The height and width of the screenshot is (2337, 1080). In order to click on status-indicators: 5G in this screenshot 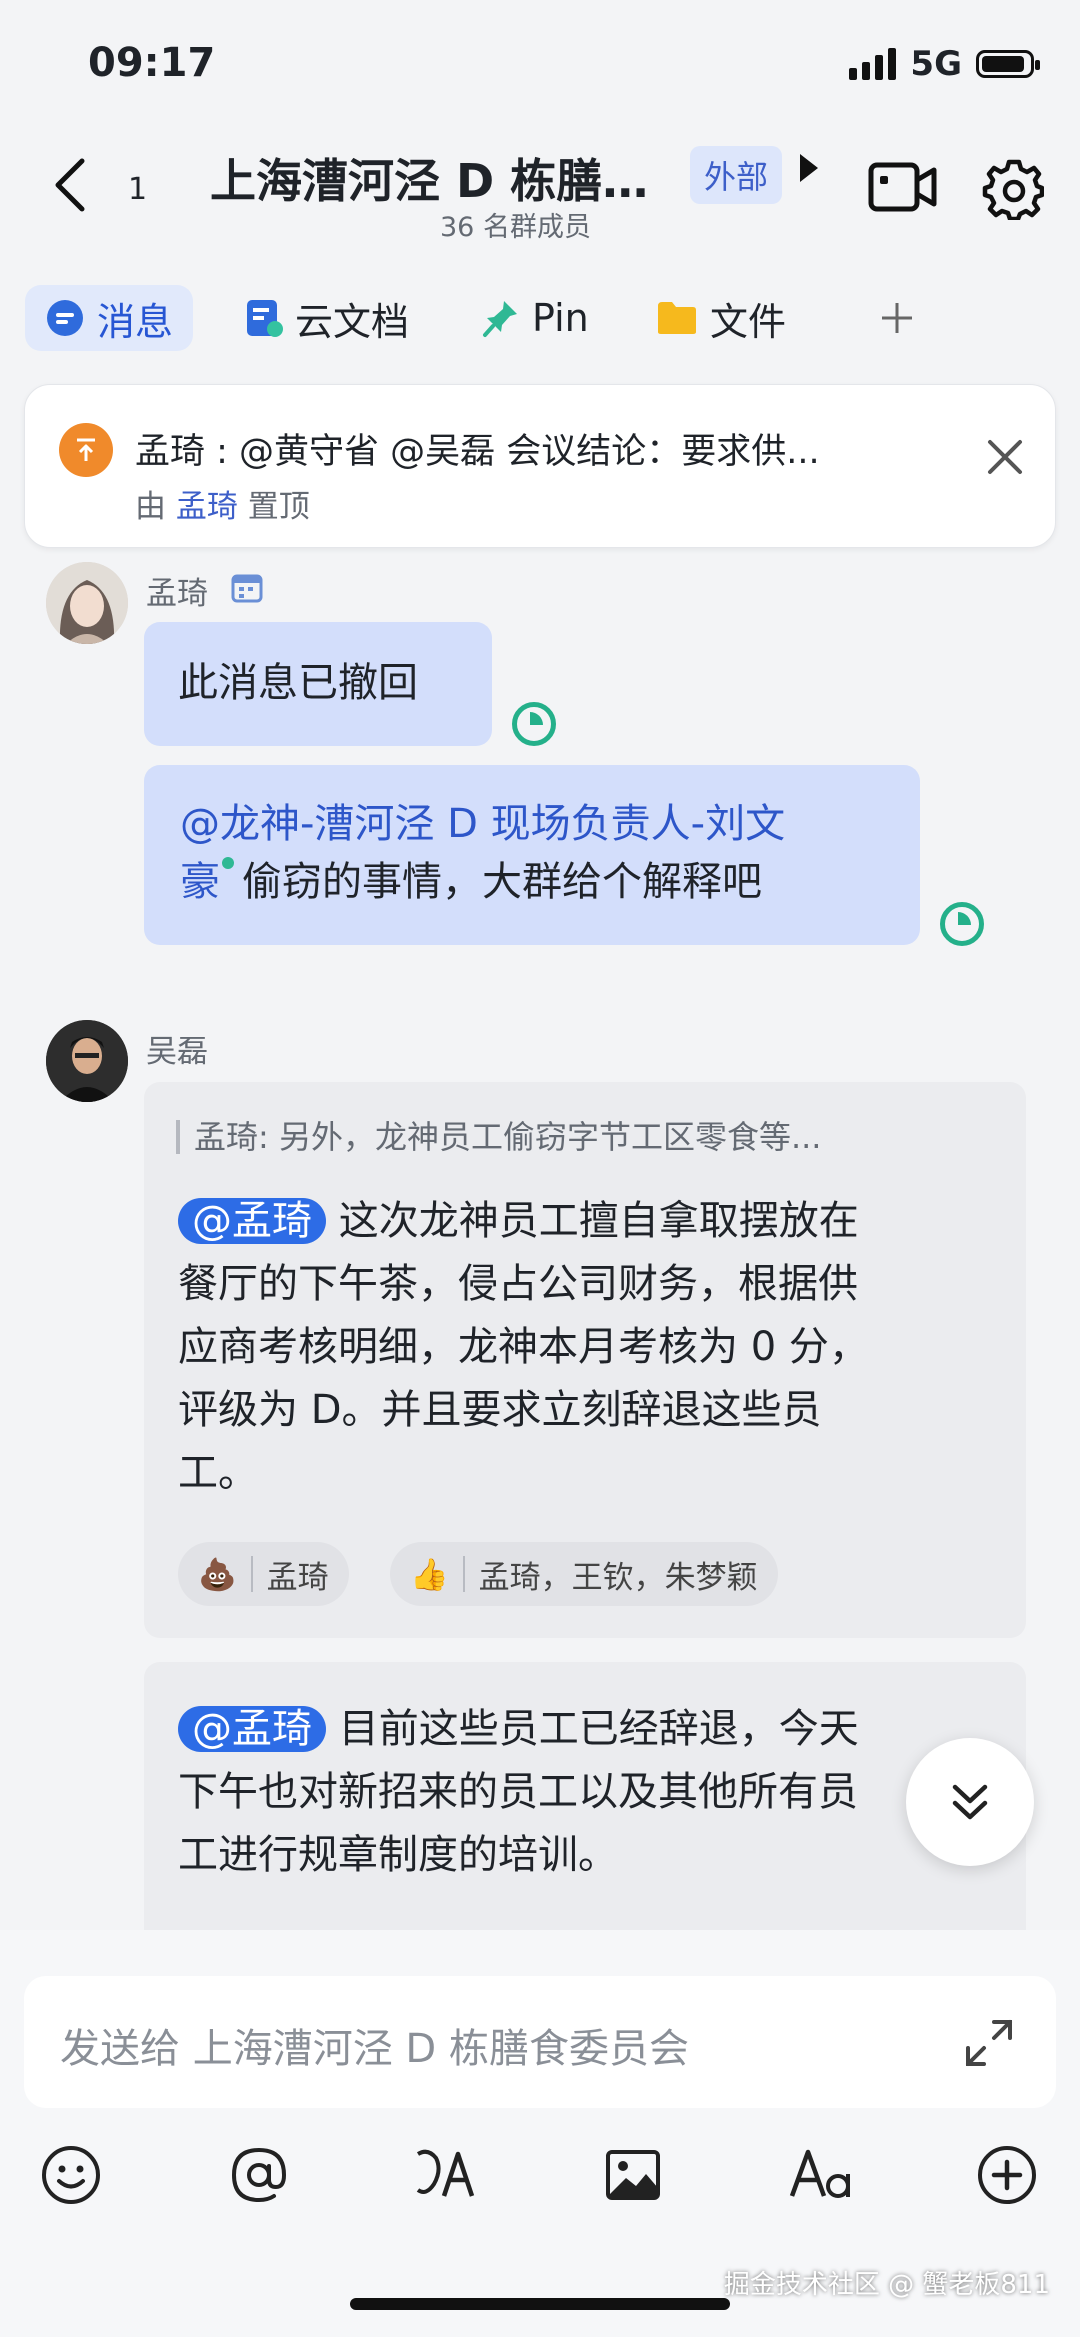, I will do `click(944, 64)`.